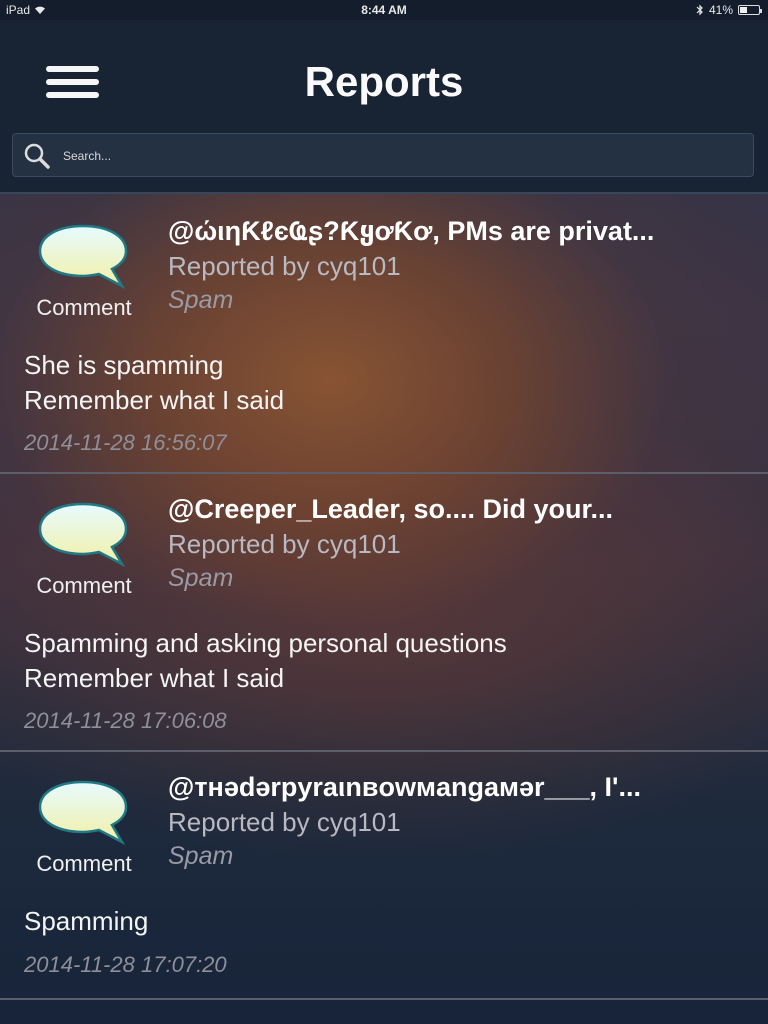 Image resolution: width=768 pixels, height=1024 pixels. What do you see at coordinates (384, 81) in the screenshot?
I see `page-title: Reports` at bounding box center [384, 81].